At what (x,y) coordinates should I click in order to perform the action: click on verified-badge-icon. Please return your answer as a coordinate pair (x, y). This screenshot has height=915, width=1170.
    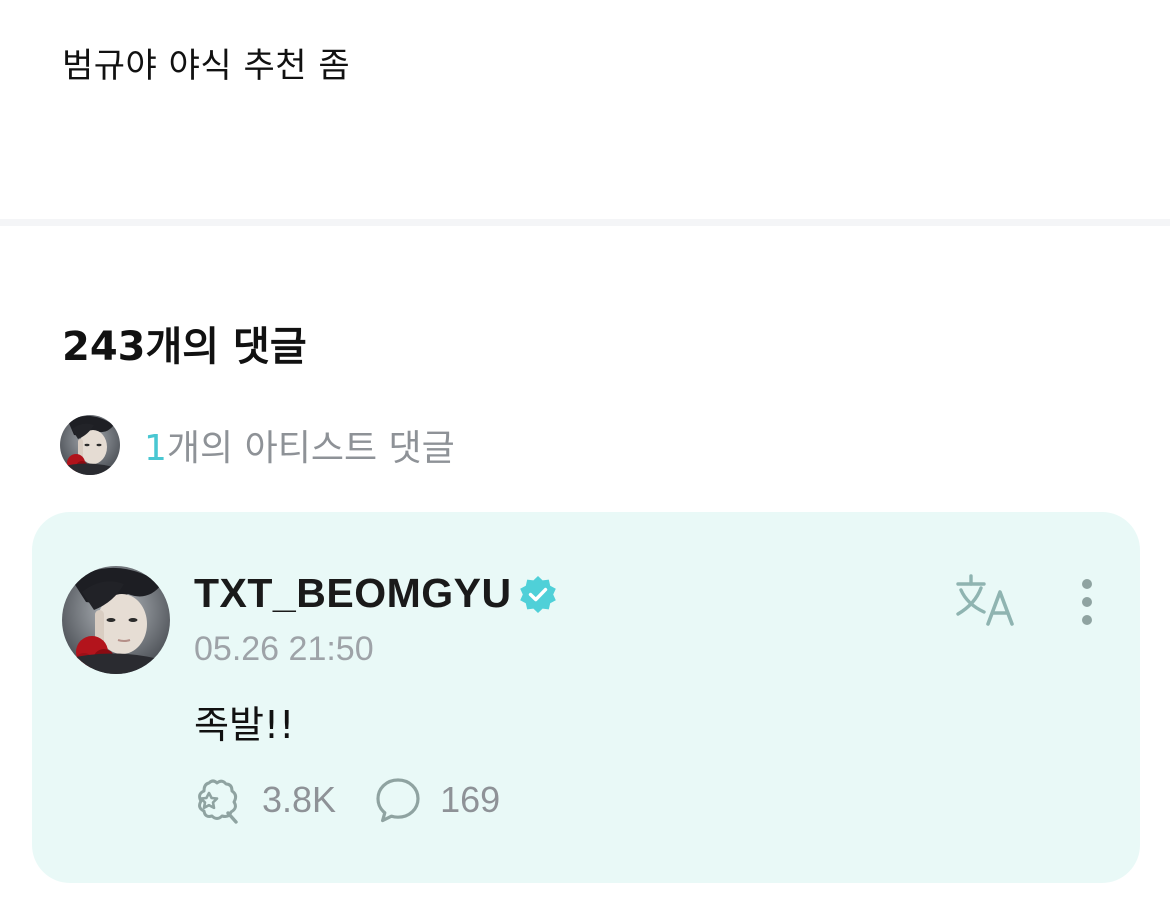
    Looking at the image, I should click on (537, 594).